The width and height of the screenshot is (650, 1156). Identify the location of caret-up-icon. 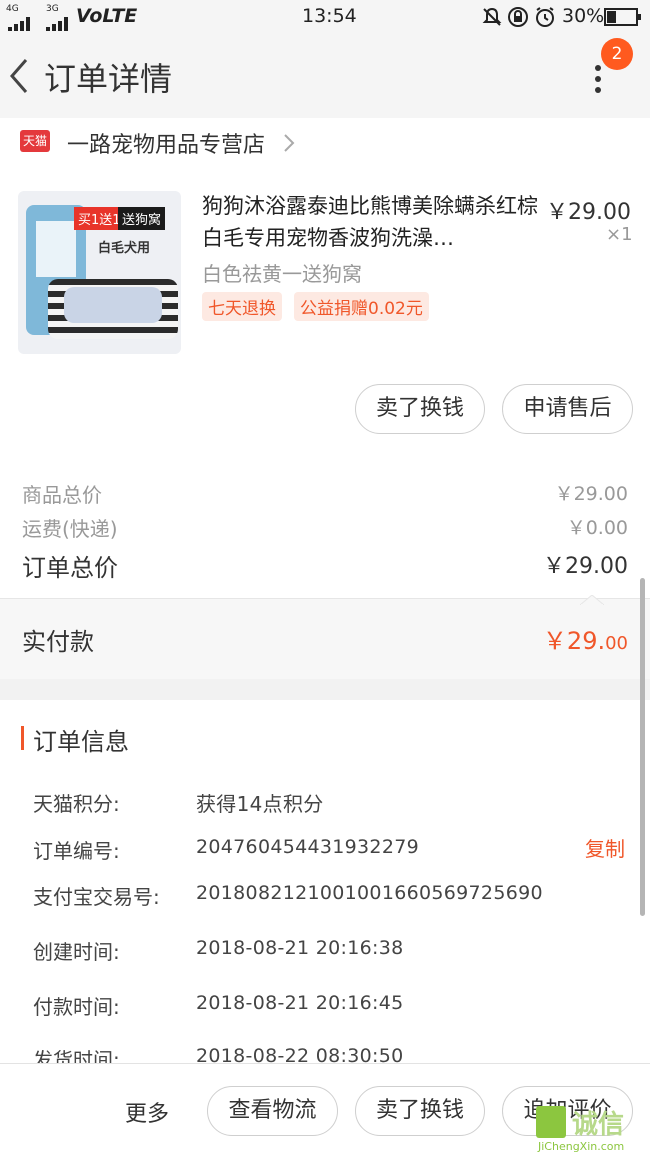
(592, 599).